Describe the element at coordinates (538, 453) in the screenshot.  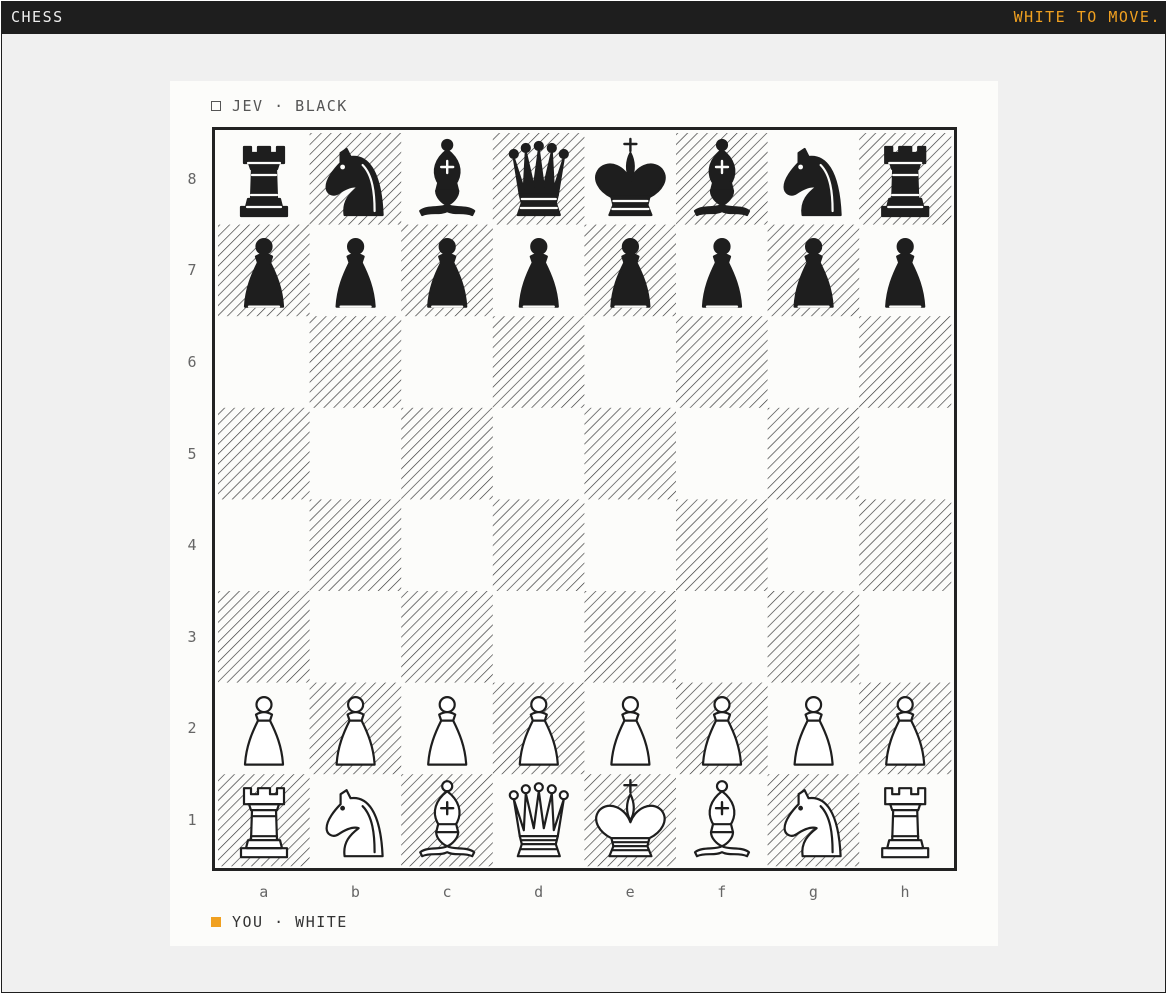
I see `square-d5` at that location.